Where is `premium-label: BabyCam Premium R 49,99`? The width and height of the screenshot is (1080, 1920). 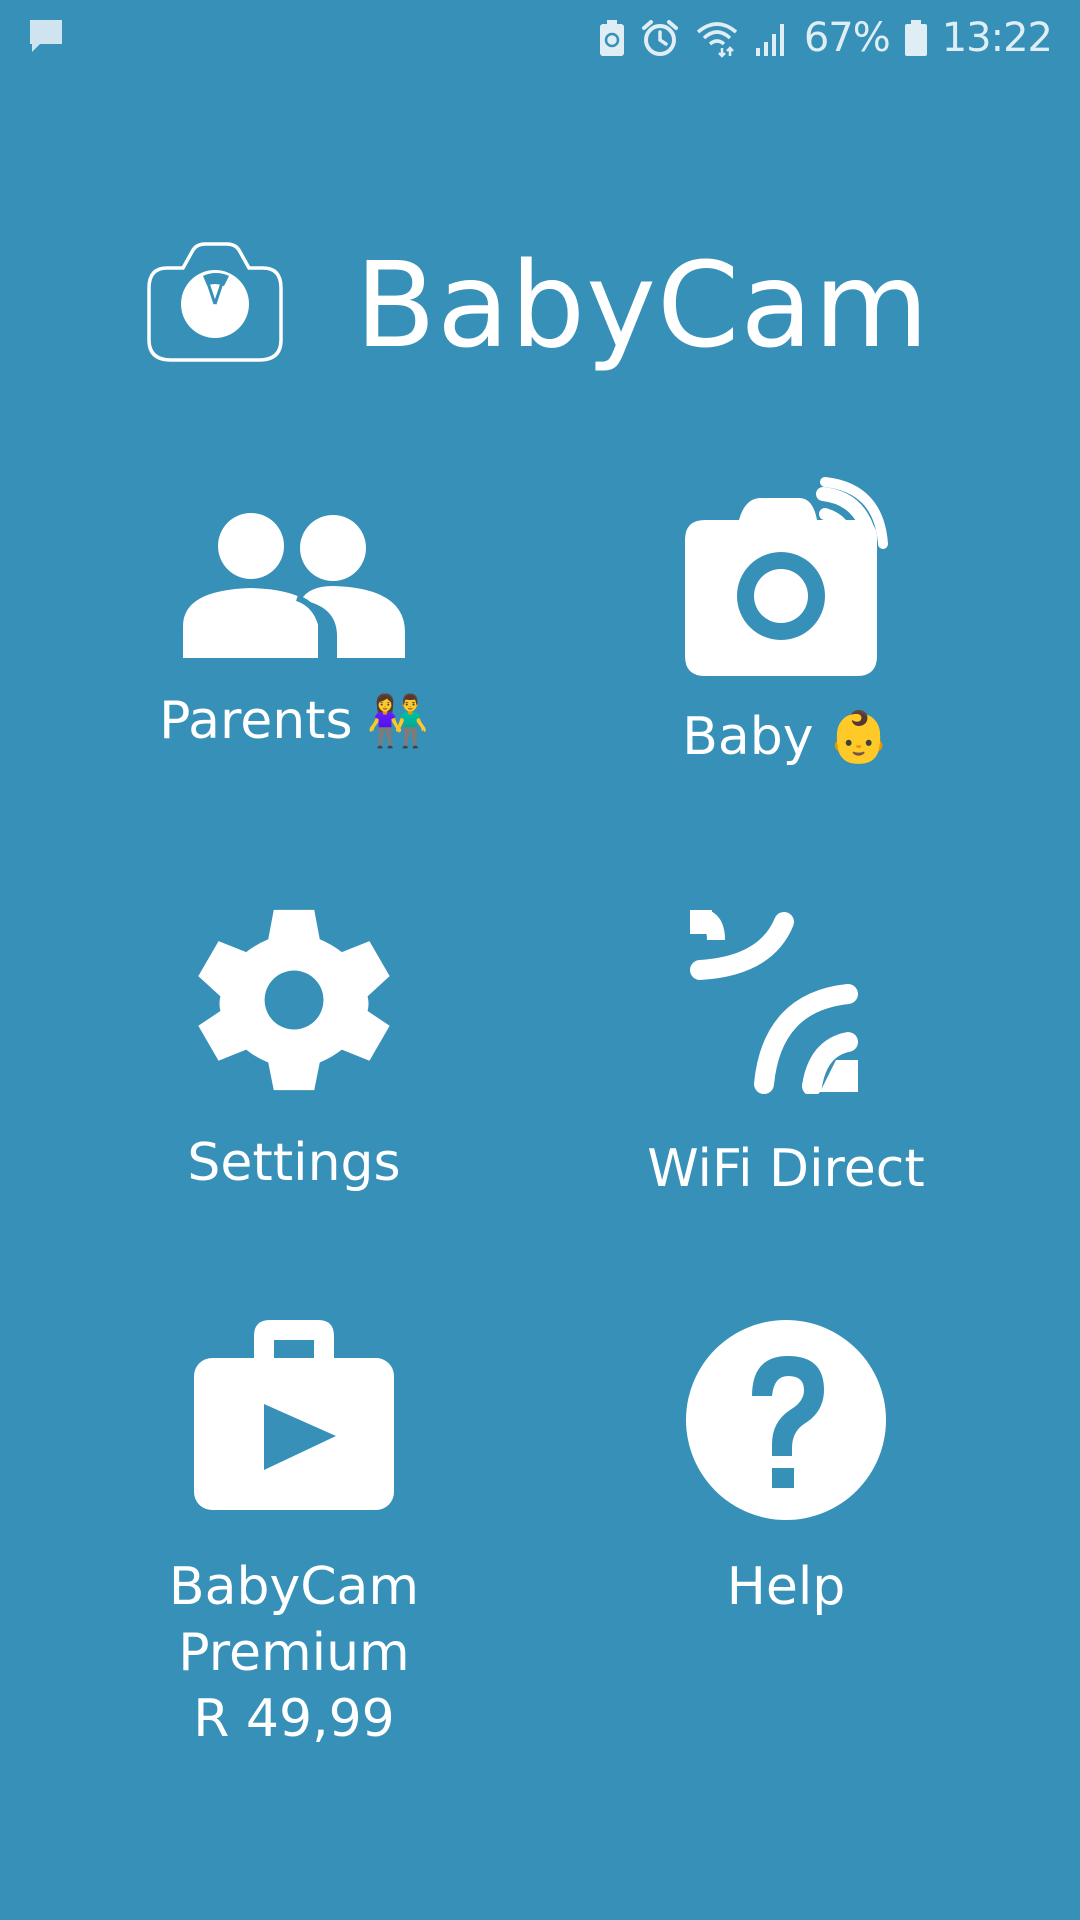 premium-label: BabyCam Premium R 49,99 is located at coordinates (294, 1653).